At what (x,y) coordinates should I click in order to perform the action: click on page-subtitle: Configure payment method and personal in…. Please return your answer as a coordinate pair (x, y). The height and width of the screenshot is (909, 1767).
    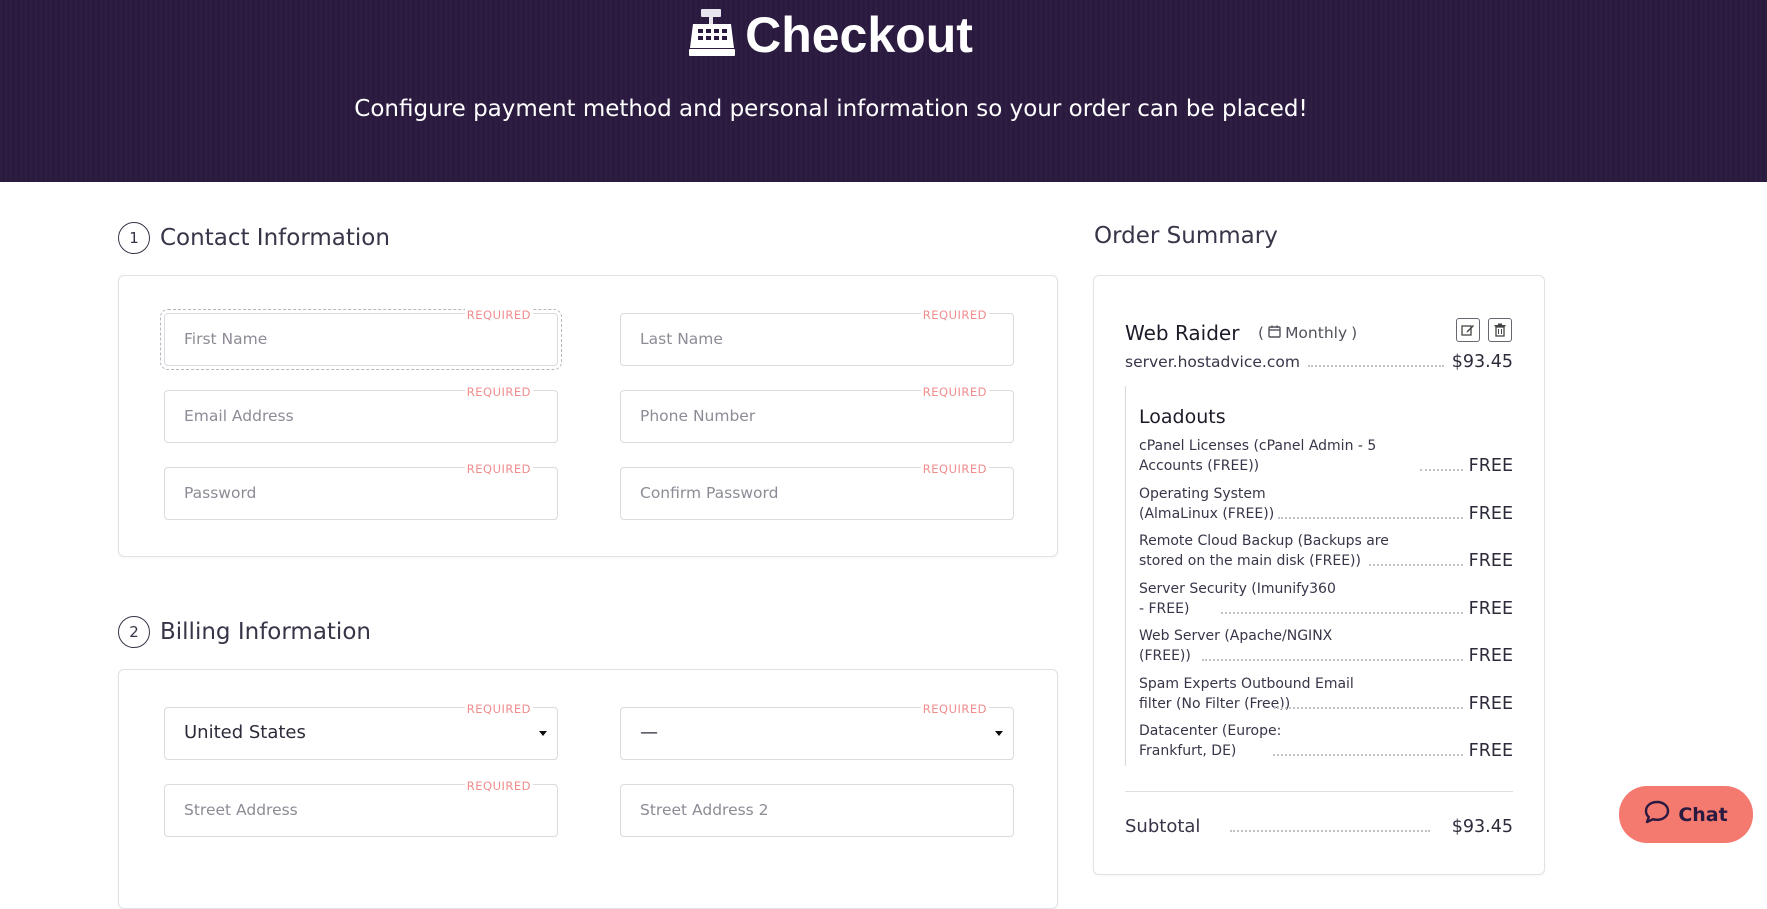
    Looking at the image, I should click on (831, 109).